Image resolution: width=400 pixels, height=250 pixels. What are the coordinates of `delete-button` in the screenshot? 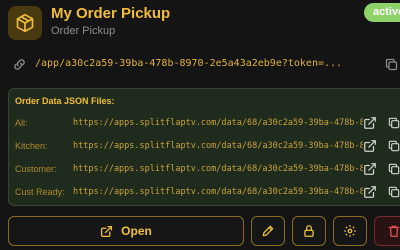 It's located at (387, 231).